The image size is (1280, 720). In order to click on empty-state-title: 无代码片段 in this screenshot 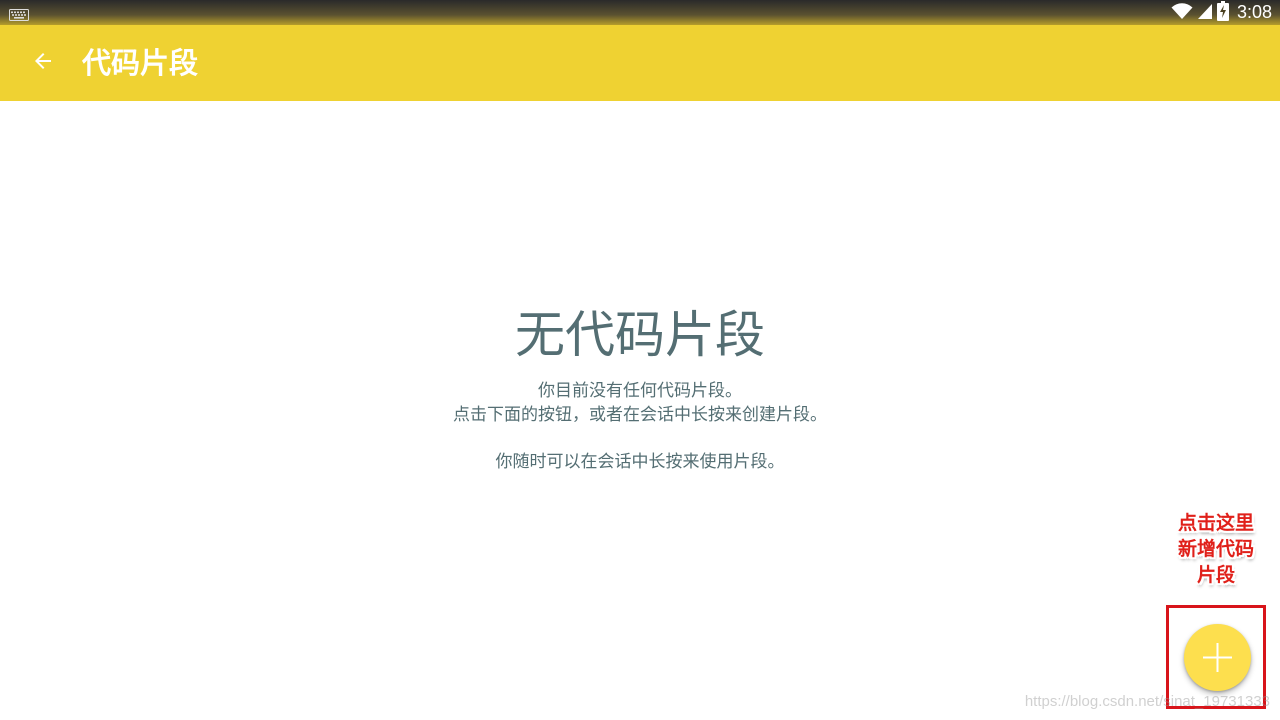, I will do `click(640, 335)`.